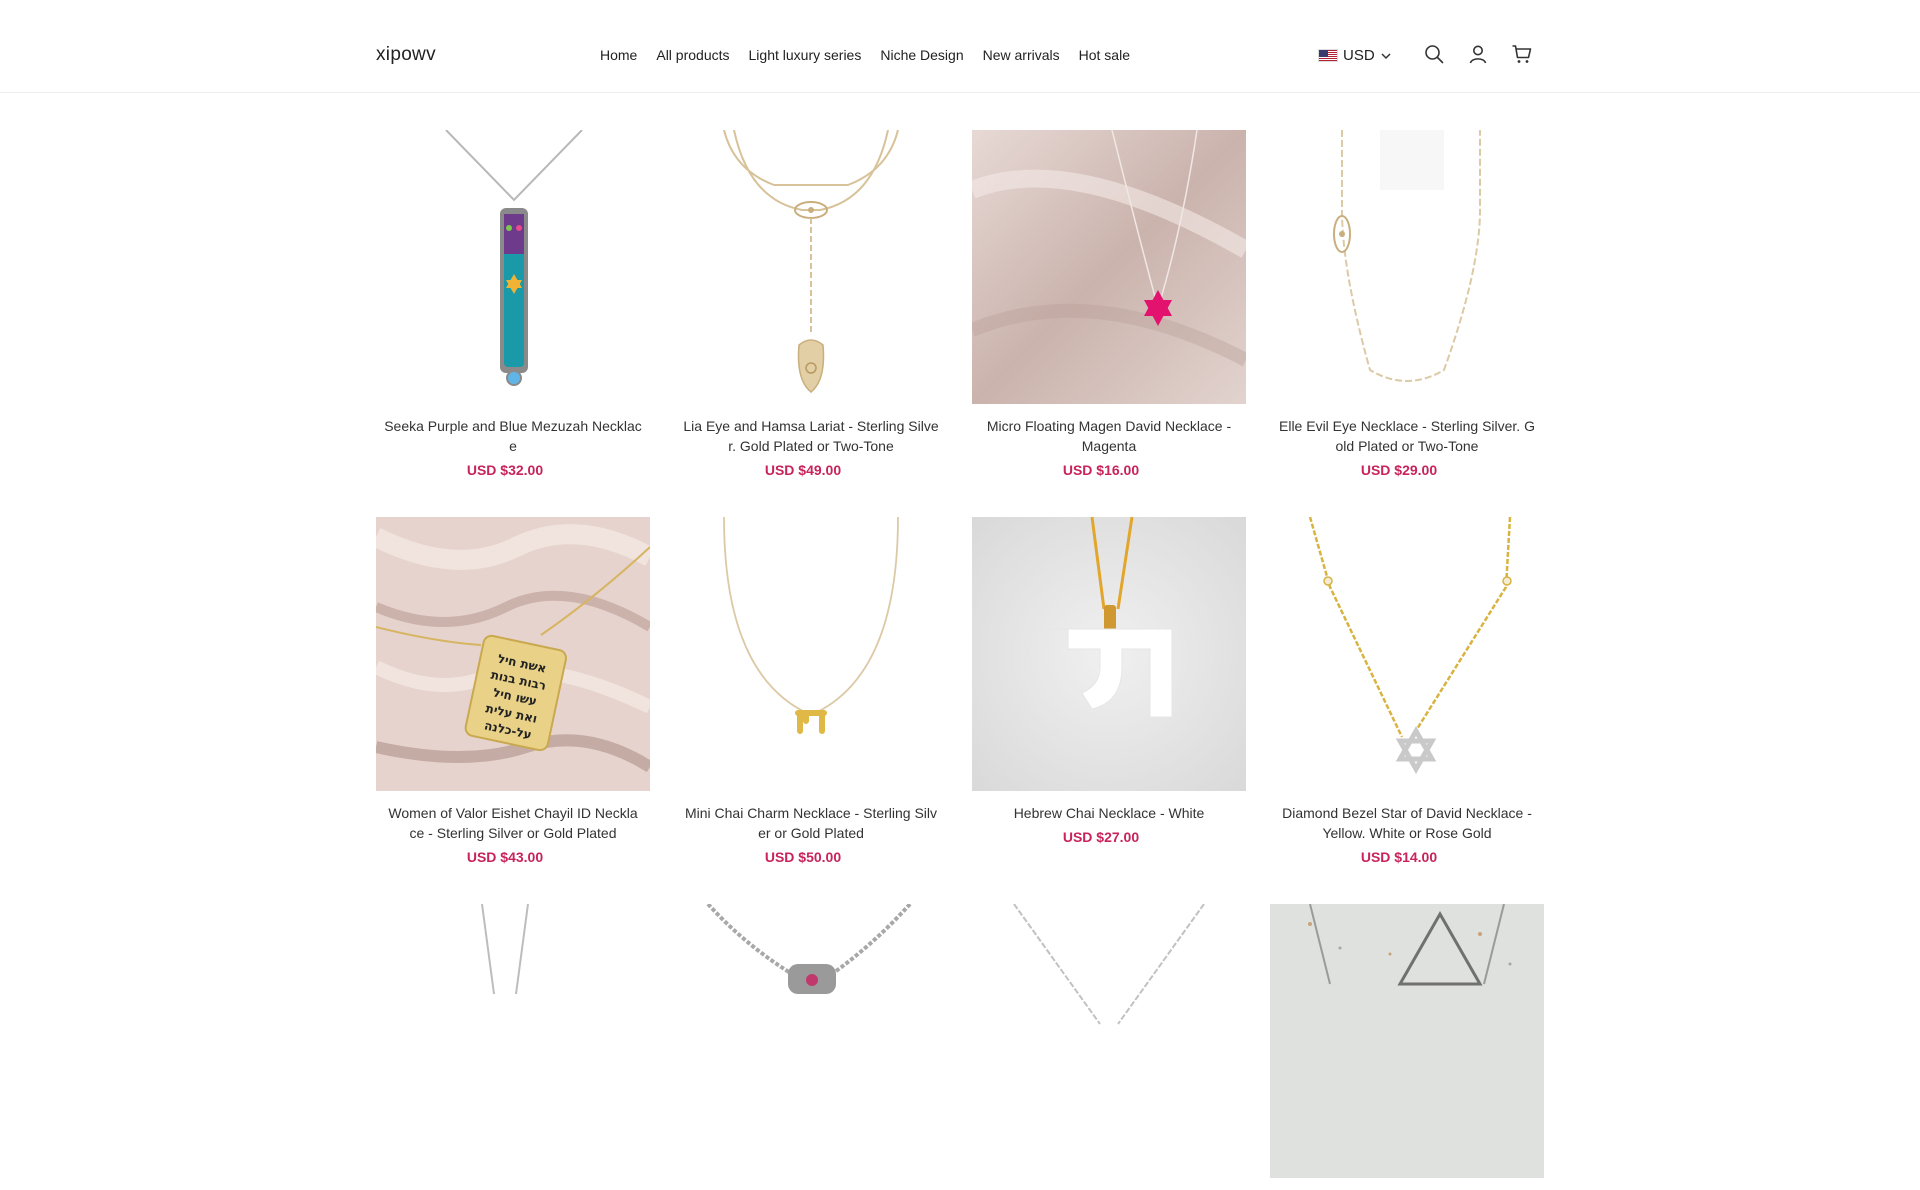 The height and width of the screenshot is (1190, 1920). Describe the element at coordinates (1478, 54) in the screenshot. I see `user-icon` at that location.